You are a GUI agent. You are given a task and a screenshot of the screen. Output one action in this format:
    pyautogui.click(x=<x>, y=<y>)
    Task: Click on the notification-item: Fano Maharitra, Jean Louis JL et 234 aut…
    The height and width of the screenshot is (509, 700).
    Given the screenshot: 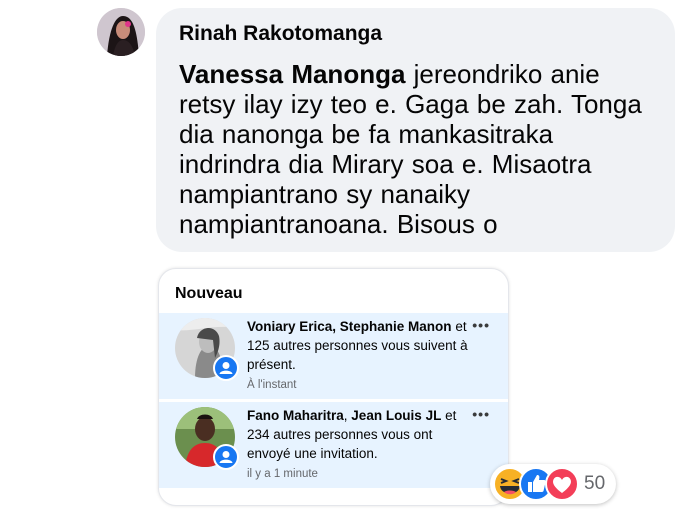 What is the action you would take?
    pyautogui.click(x=333, y=445)
    